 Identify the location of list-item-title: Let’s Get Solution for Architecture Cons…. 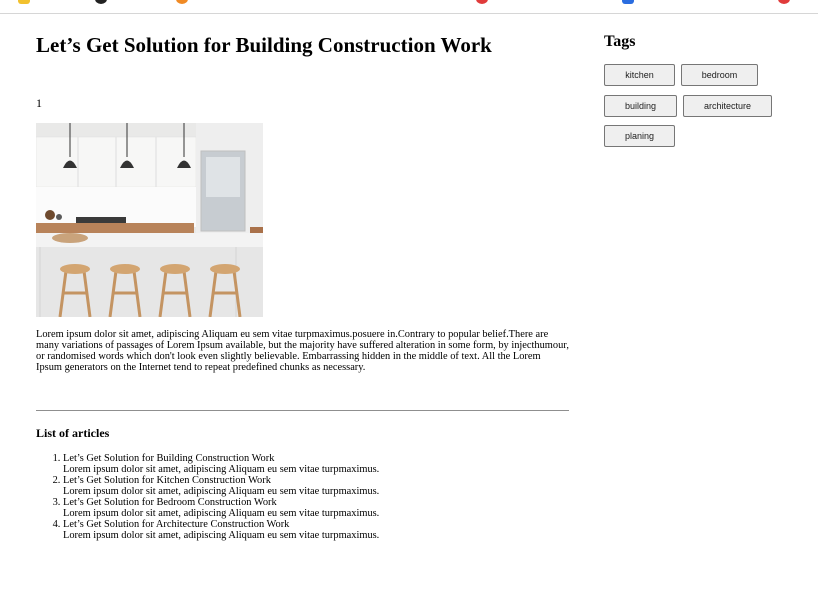
(176, 524).